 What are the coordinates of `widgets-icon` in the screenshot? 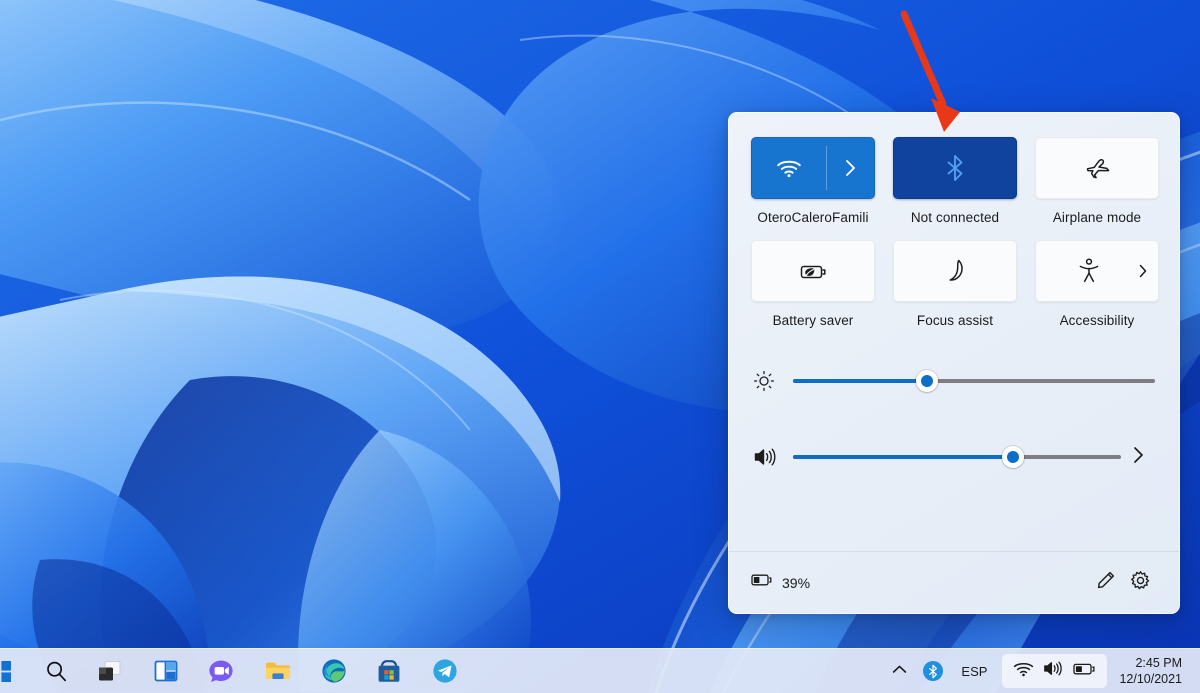 It's located at (166, 671).